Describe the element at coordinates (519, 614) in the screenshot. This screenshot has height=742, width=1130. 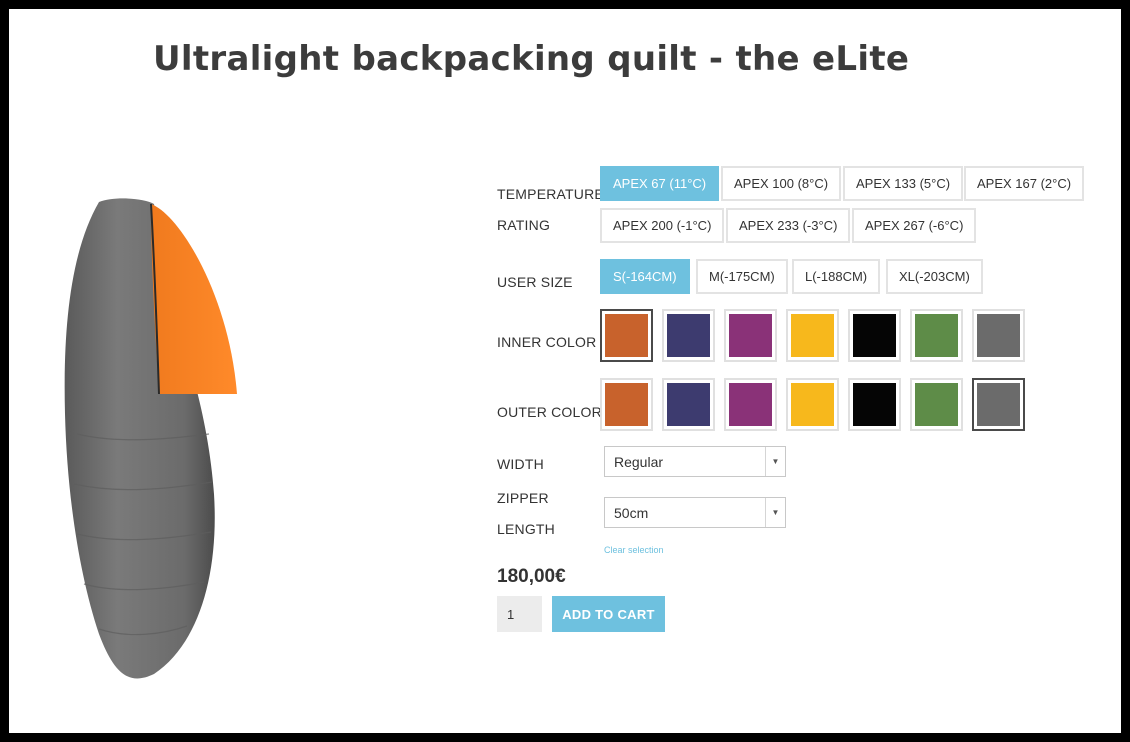
I see `quantity-input: 1` at that location.